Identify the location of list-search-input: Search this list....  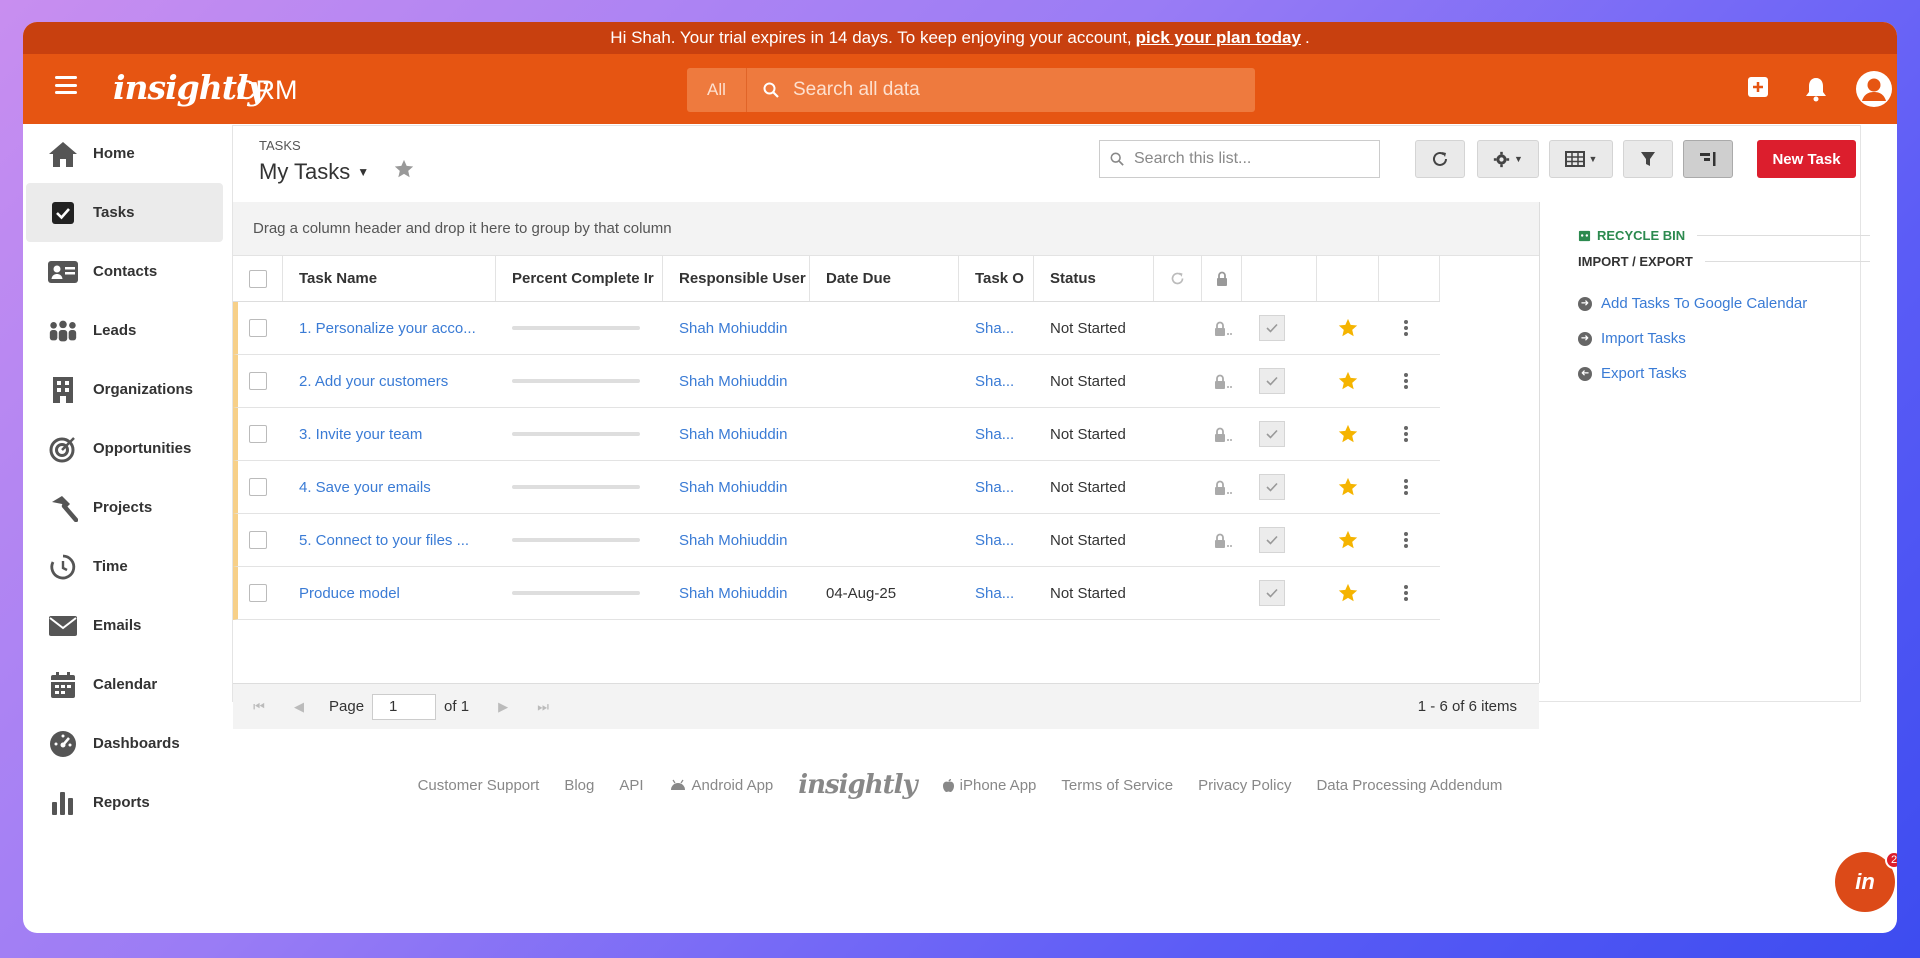
(1192, 159).